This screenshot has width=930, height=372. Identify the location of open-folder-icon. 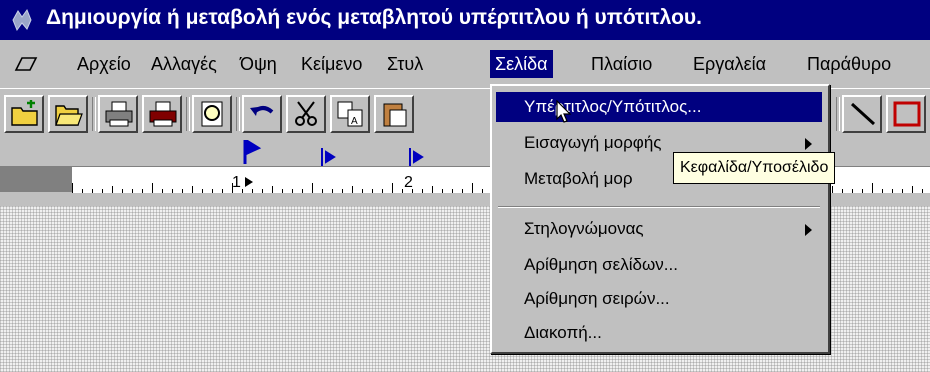
(69, 115).